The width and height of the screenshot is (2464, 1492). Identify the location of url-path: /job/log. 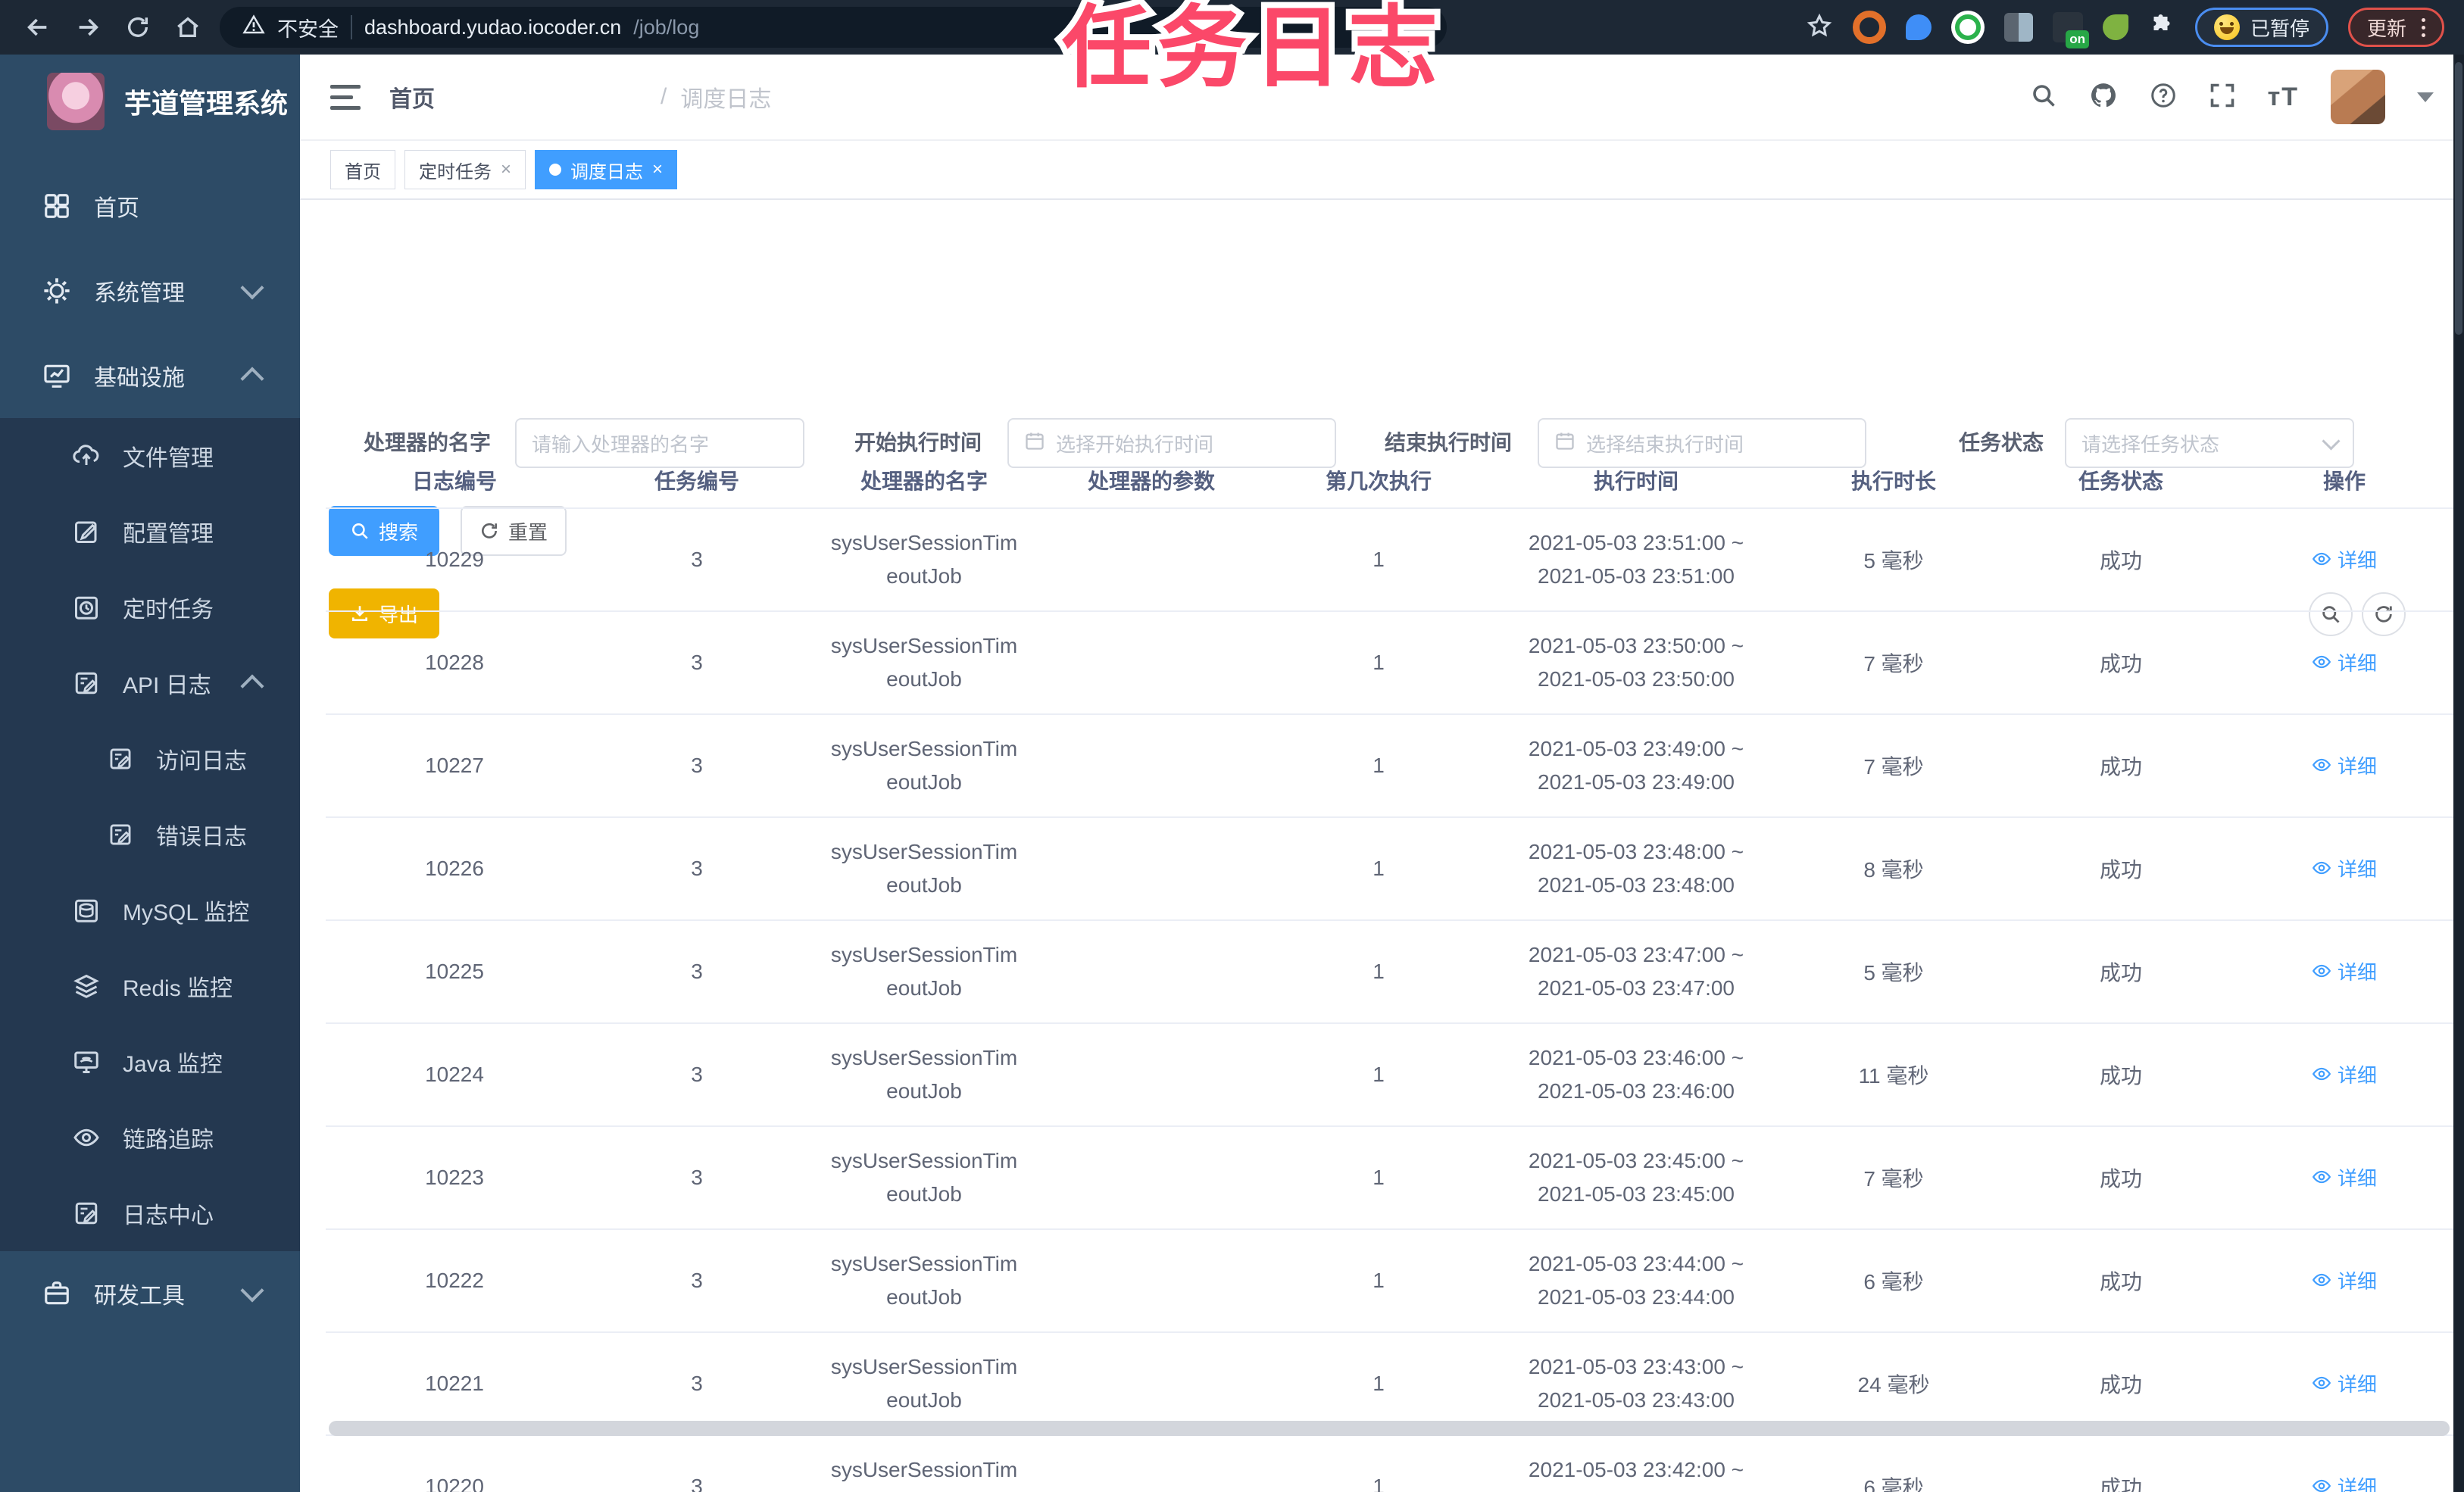
(666, 27).